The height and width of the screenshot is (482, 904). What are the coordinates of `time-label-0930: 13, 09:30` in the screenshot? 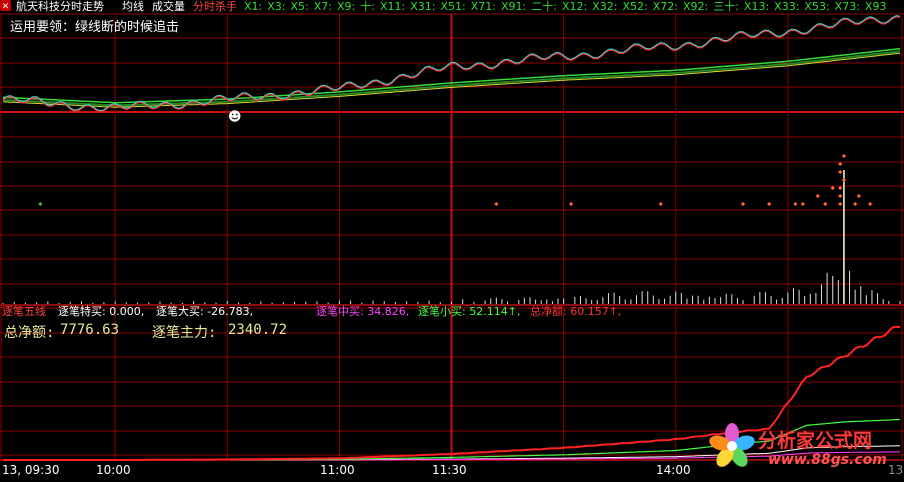 It's located at (31, 470).